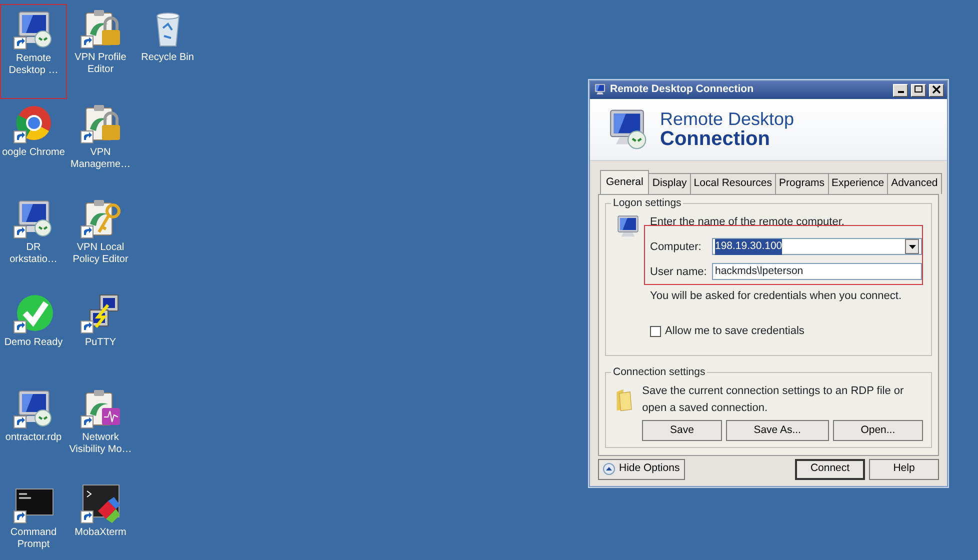 Image resolution: width=978 pixels, height=560 pixels. I want to click on action-button: Save, so click(682, 431).